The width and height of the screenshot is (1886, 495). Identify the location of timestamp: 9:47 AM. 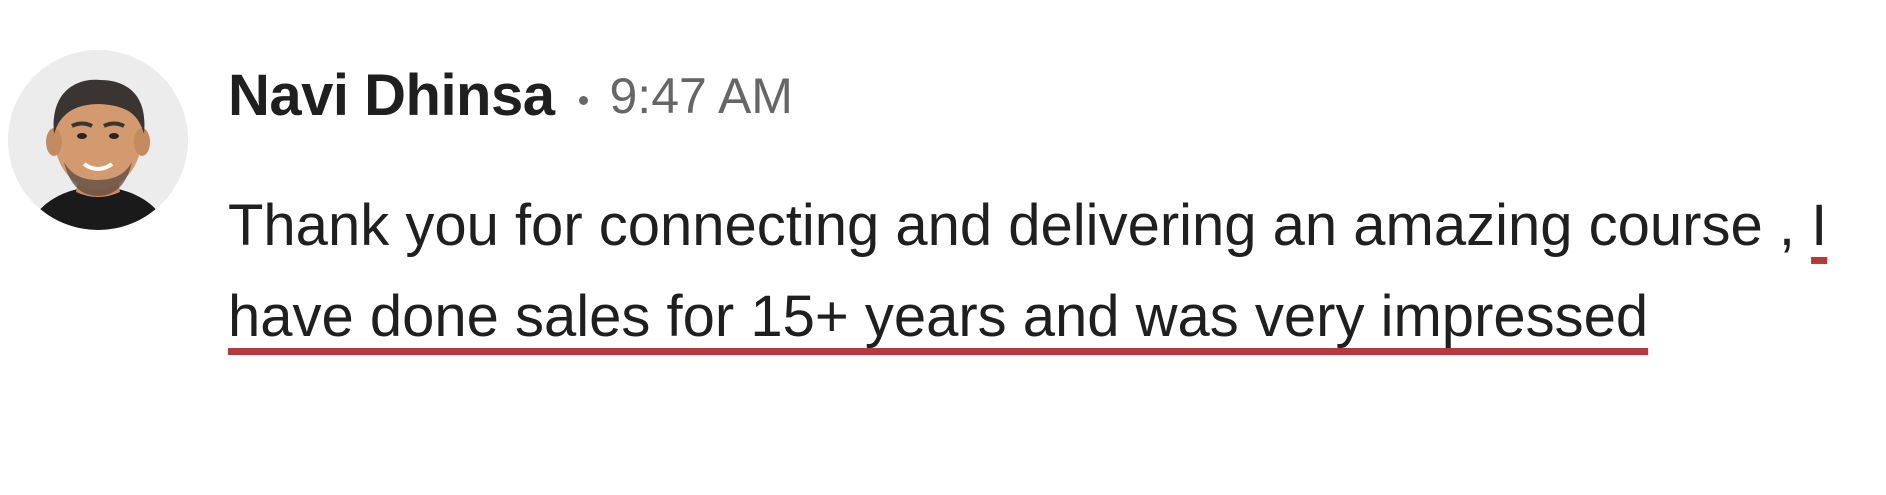
(701, 95).